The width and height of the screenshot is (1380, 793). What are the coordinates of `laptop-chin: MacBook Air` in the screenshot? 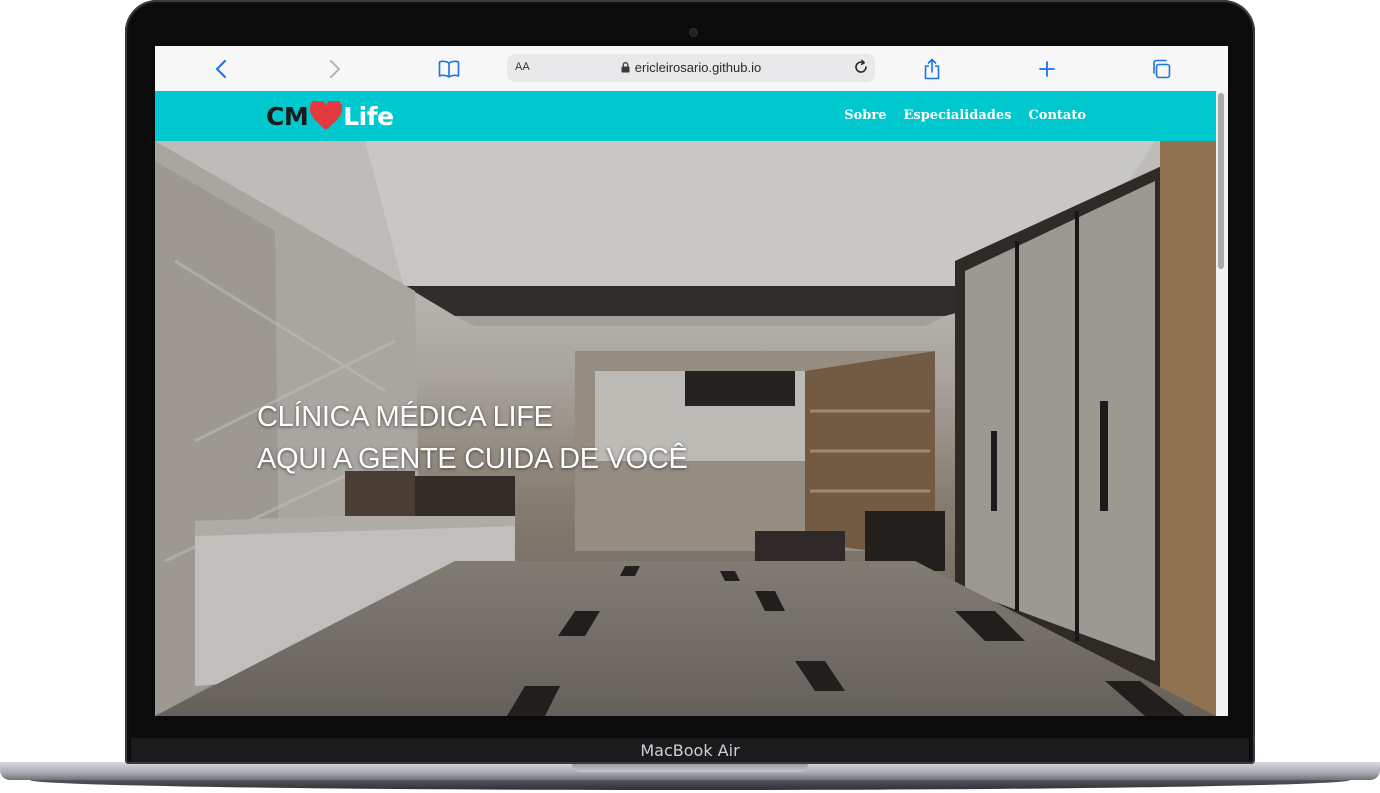 It's located at (690, 750).